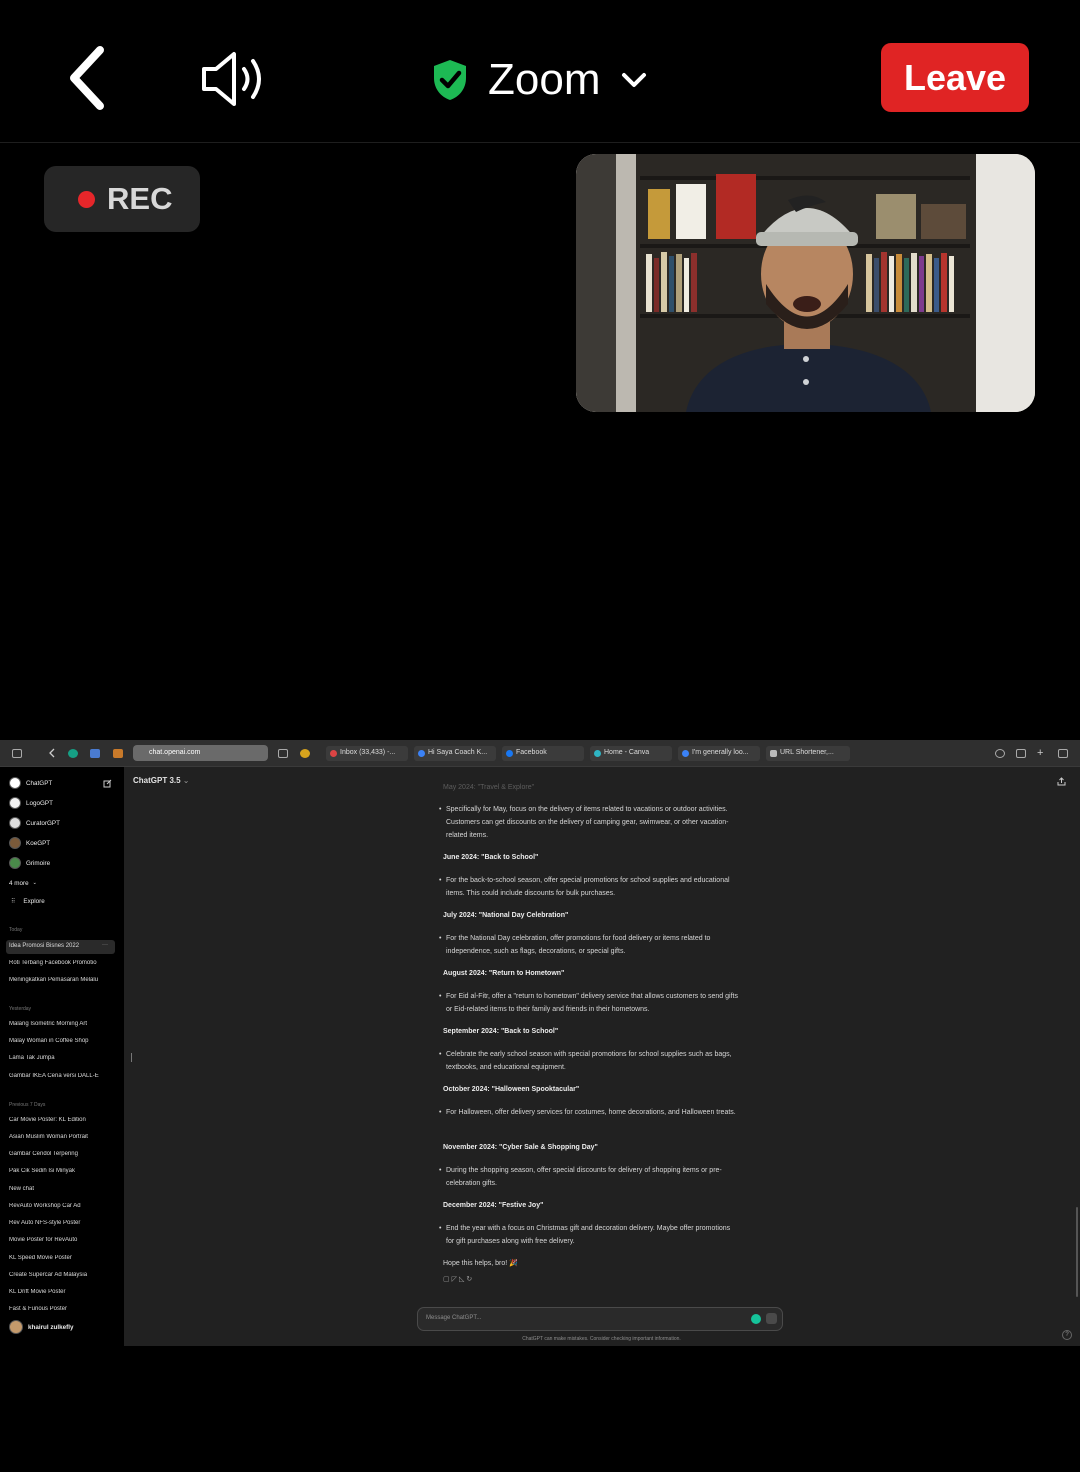  I want to click on participant-video-thumbnail, so click(805, 283).